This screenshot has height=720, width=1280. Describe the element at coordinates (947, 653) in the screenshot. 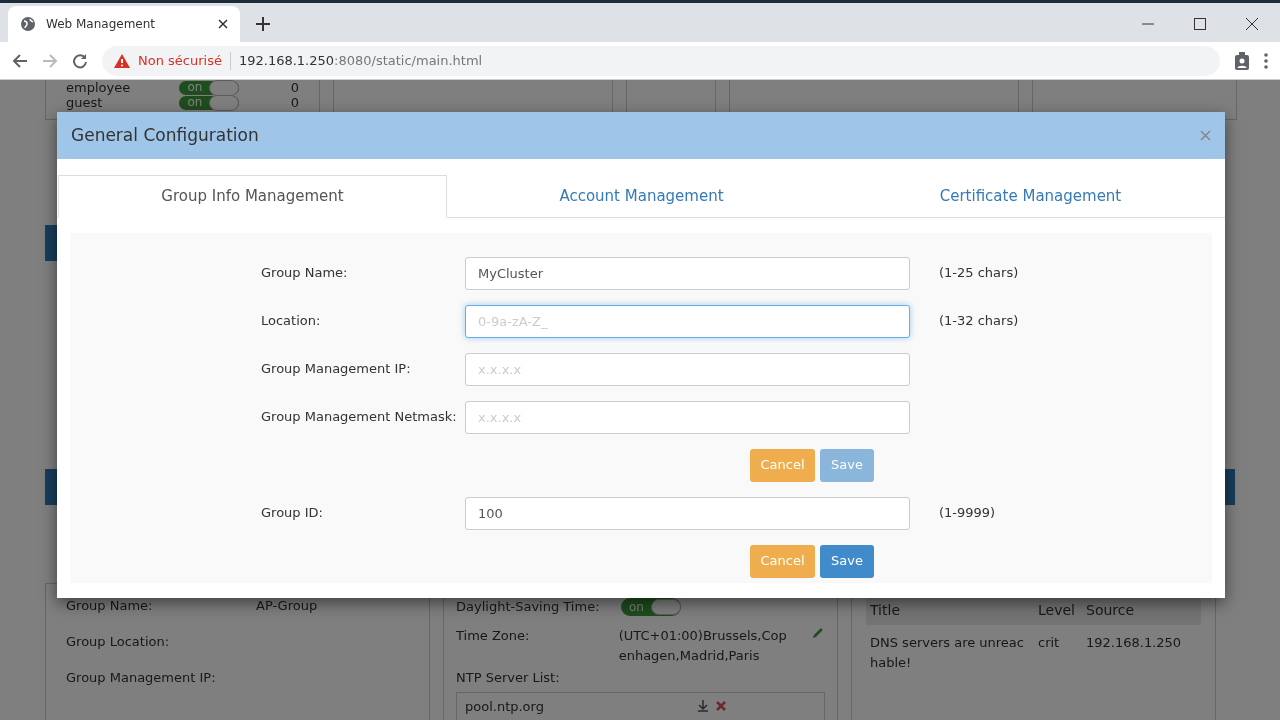

I see `table-cell-text: DNS servers are unreachable!` at that location.